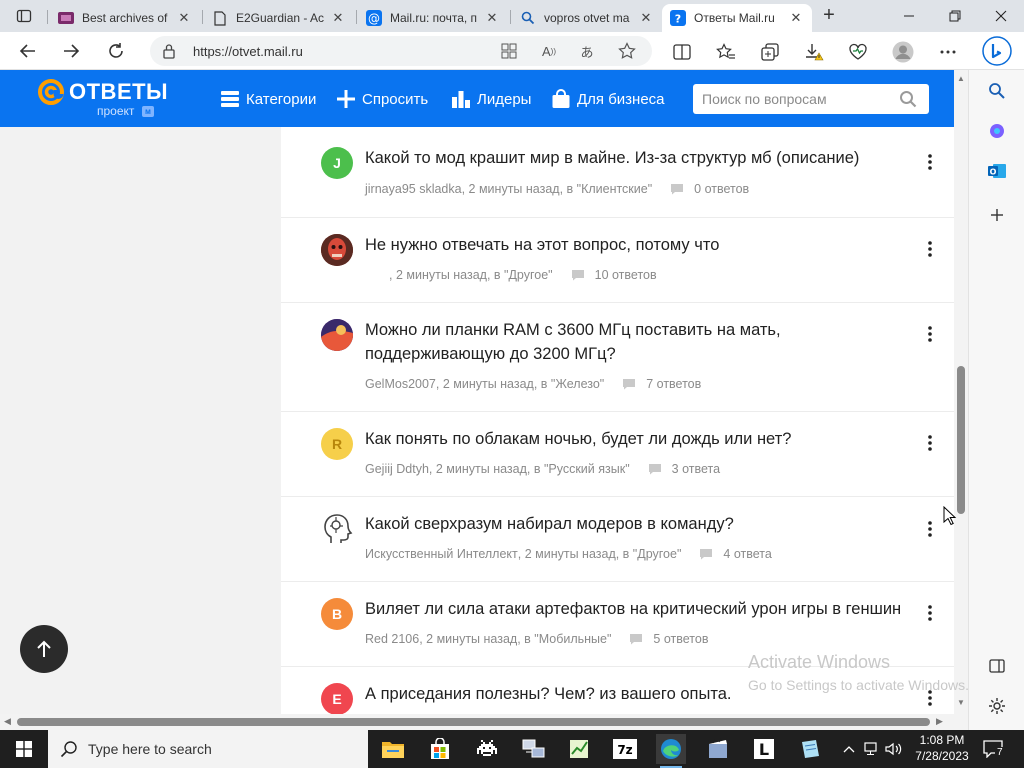  What do you see at coordinates (392, 639) in the screenshot?
I see `question-author: Red 2106` at bounding box center [392, 639].